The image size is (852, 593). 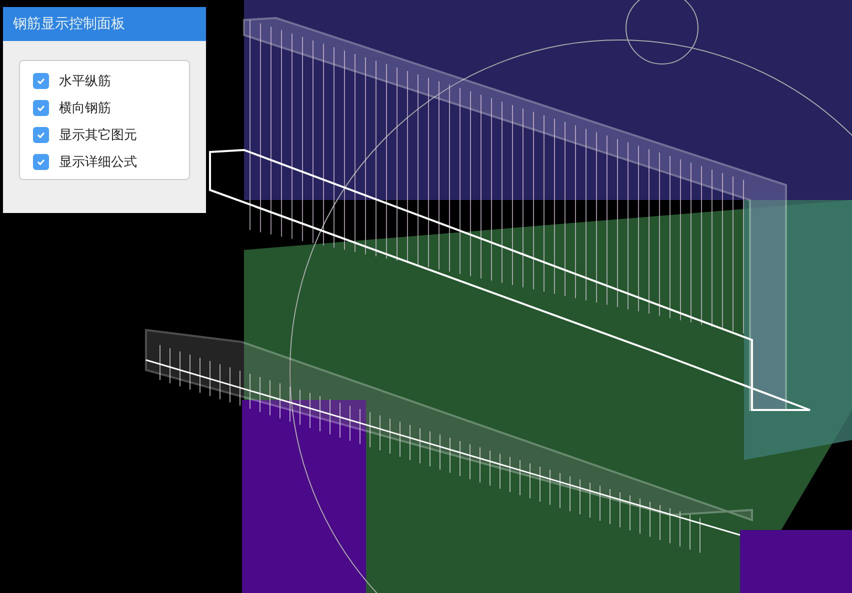 What do you see at coordinates (85, 81) in the screenshot?
I see `option-label: 水平纵筋` at bounding box center [85, 81].